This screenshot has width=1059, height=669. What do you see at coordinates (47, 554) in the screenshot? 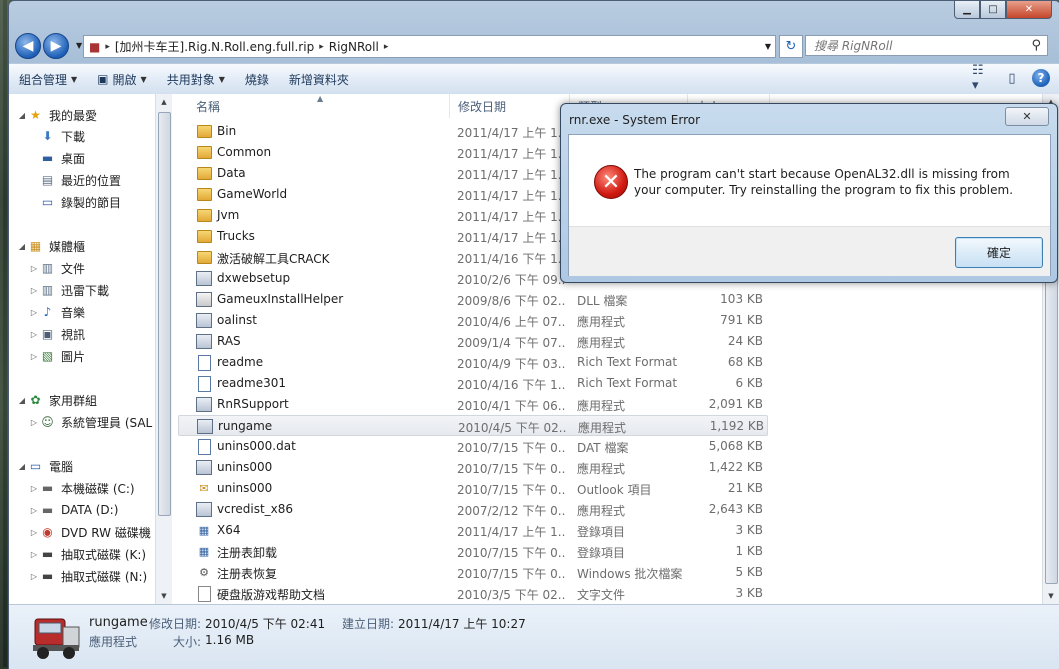
I see `removable-drive-icon: ▬` at bounding box center [47, 554].